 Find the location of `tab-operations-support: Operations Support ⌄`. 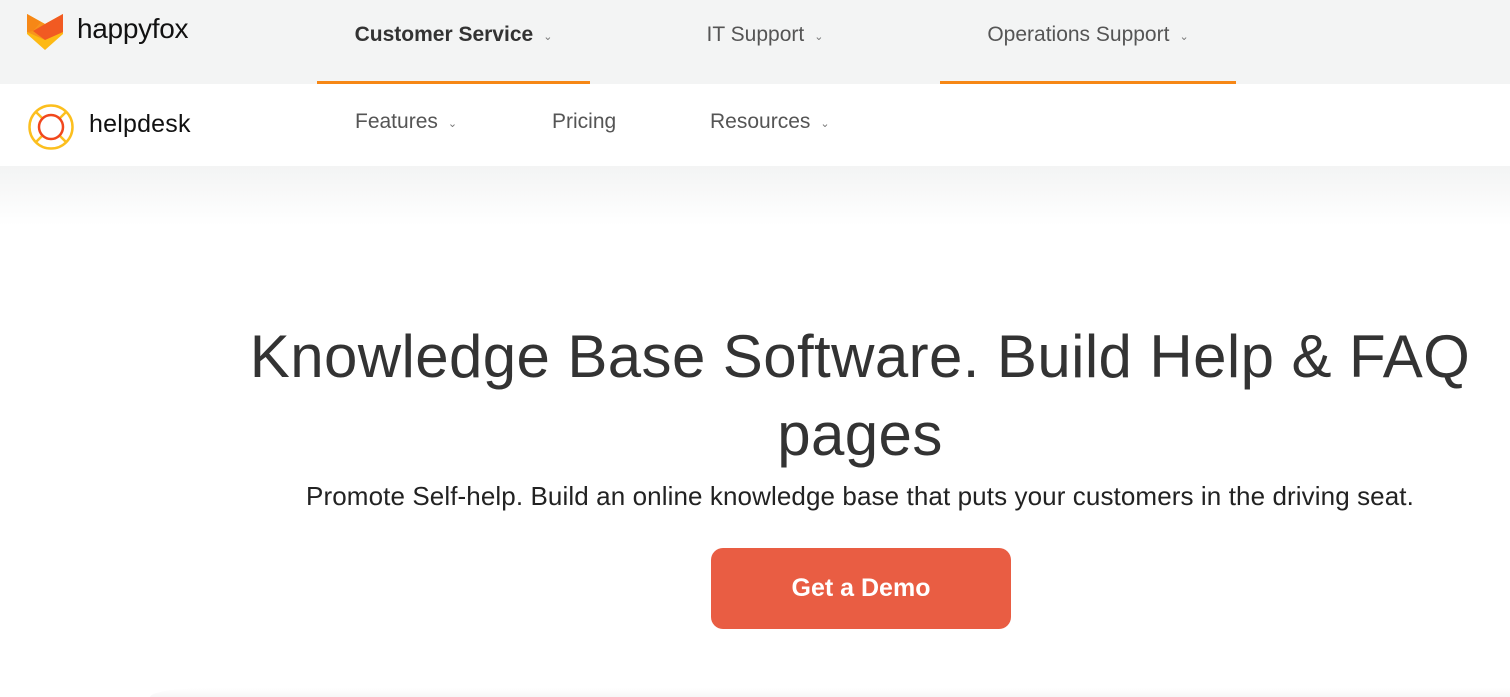

tab-operations-support: Operations Support ⌄ is located at coordinates (1088, 42).